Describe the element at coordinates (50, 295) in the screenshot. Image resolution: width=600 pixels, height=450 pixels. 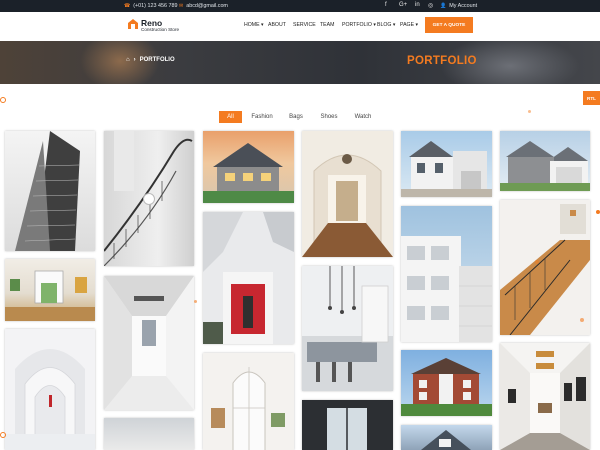
I see `living-room-image` at that location.